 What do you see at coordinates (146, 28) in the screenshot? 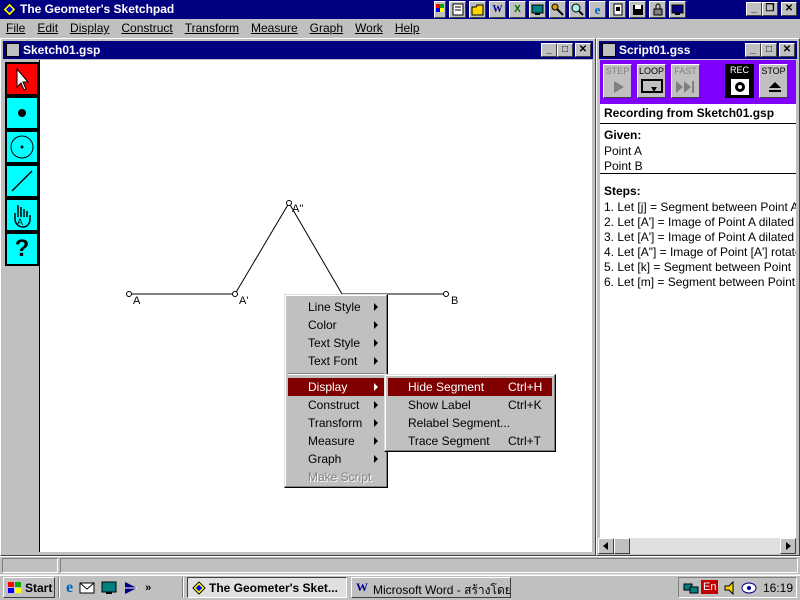
I see `menu-construct: Construct` at bounding box center [146, 28].